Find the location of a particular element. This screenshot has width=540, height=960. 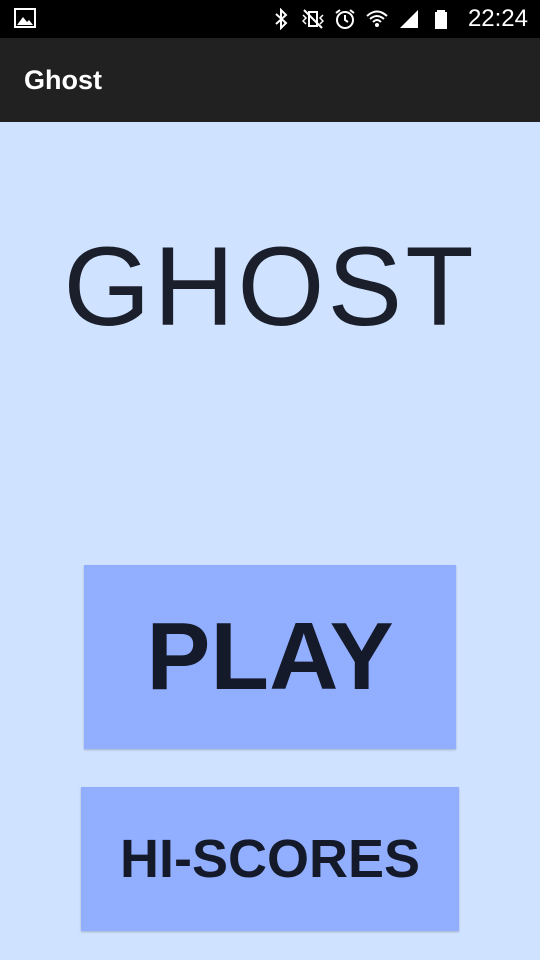

hi-scores-button: HI-SCORES is located at coordinates (270, 859).